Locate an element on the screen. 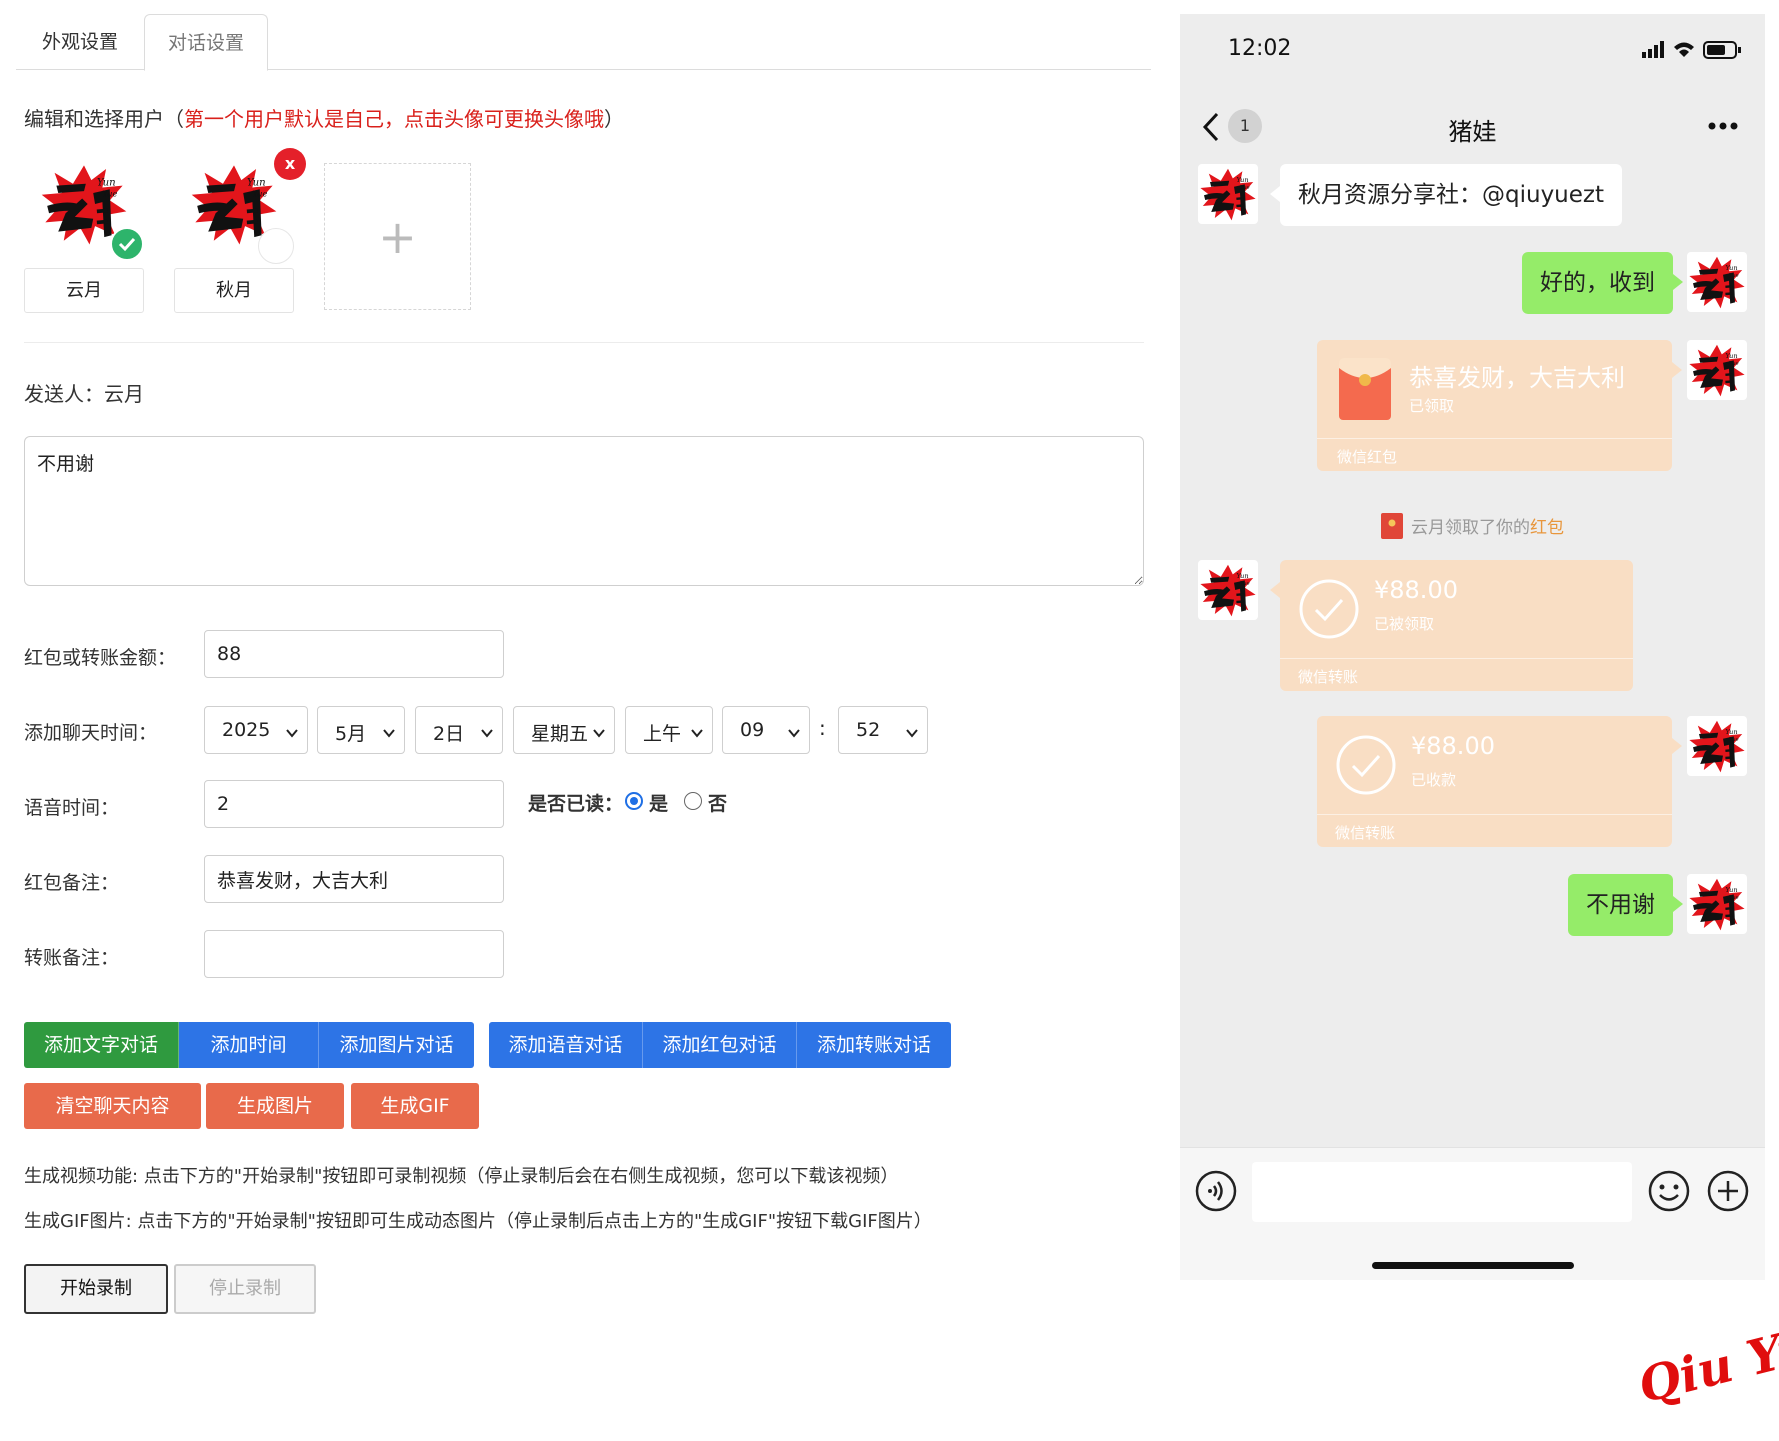 Image resolution: width=1779 pixels, height=1441 pixels. weekday-value: 星期五 is located at coordinates (560, 734).